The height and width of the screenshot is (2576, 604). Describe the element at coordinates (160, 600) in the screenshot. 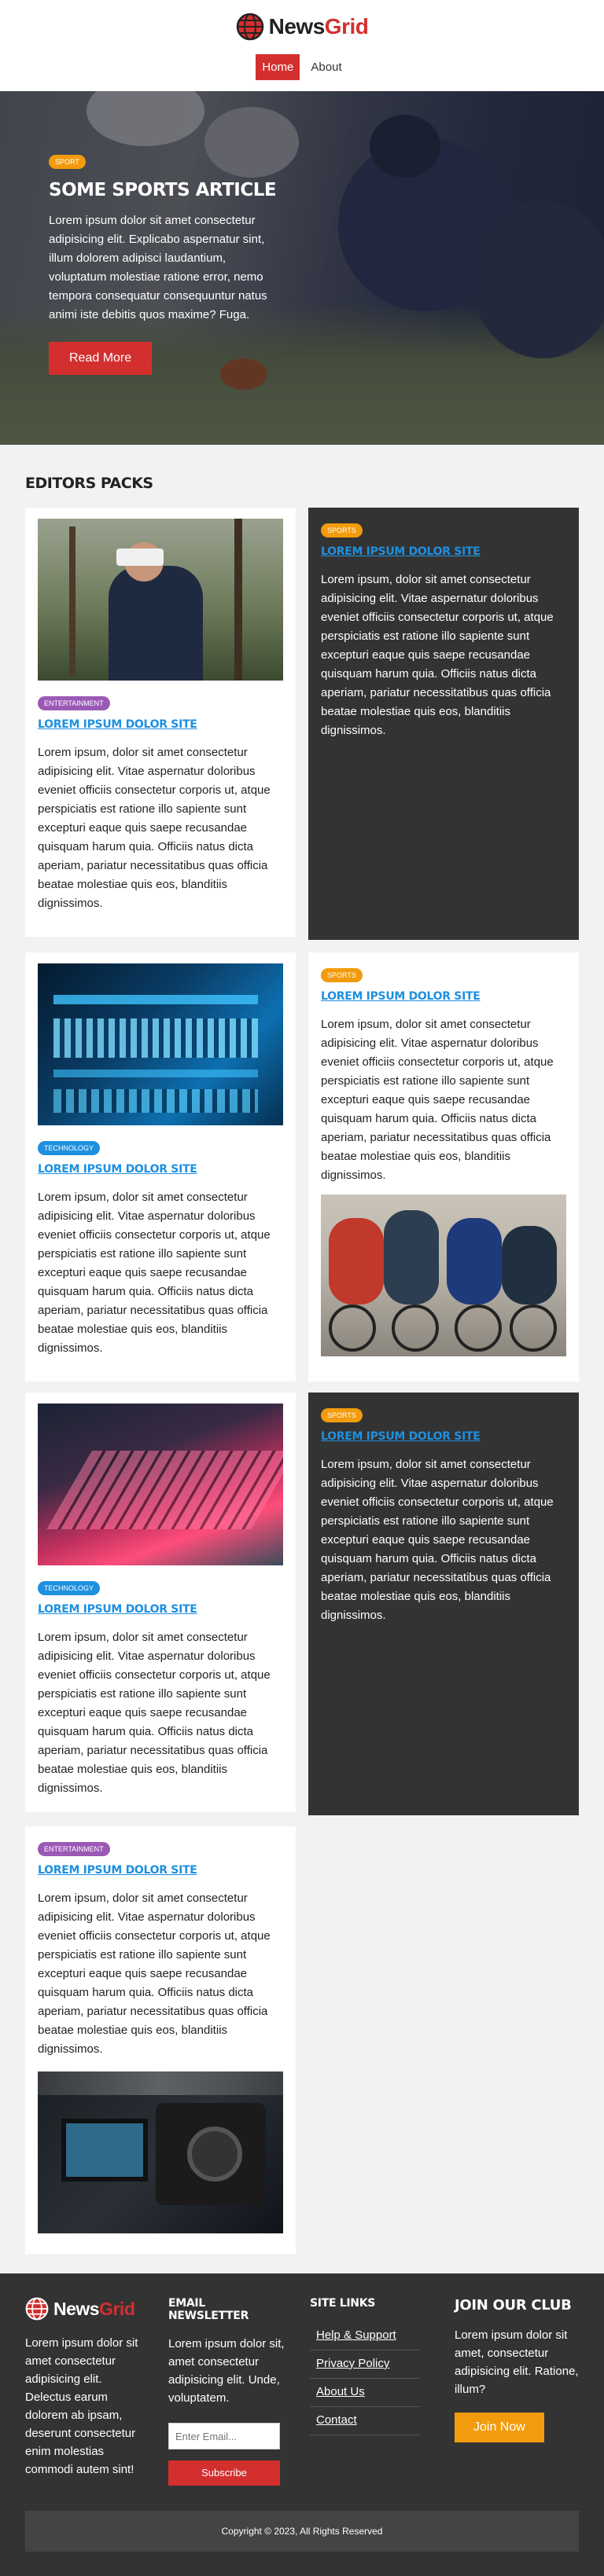

I see `vr-headset-image` at that location.